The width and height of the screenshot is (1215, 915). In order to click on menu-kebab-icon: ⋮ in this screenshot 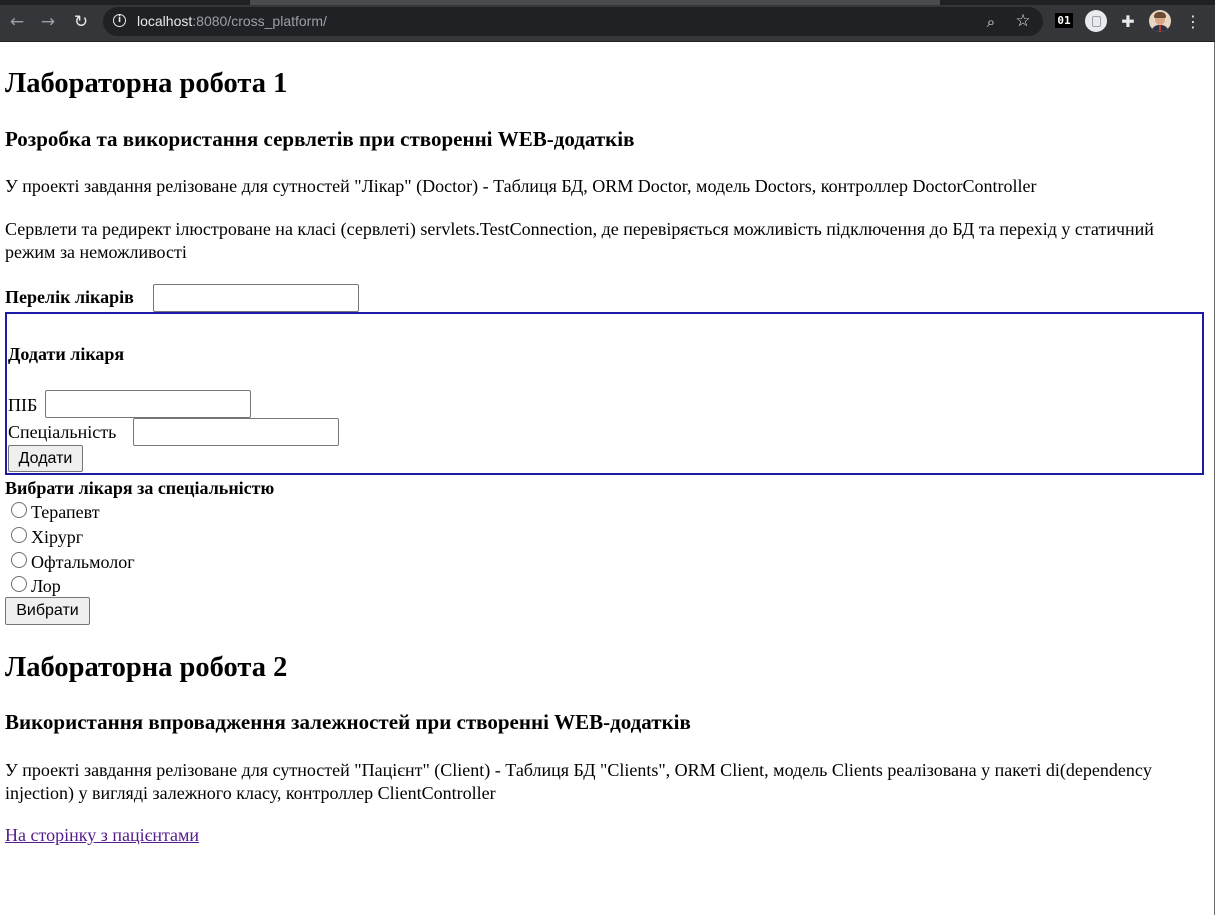, I will do `click(1193, 21)`.